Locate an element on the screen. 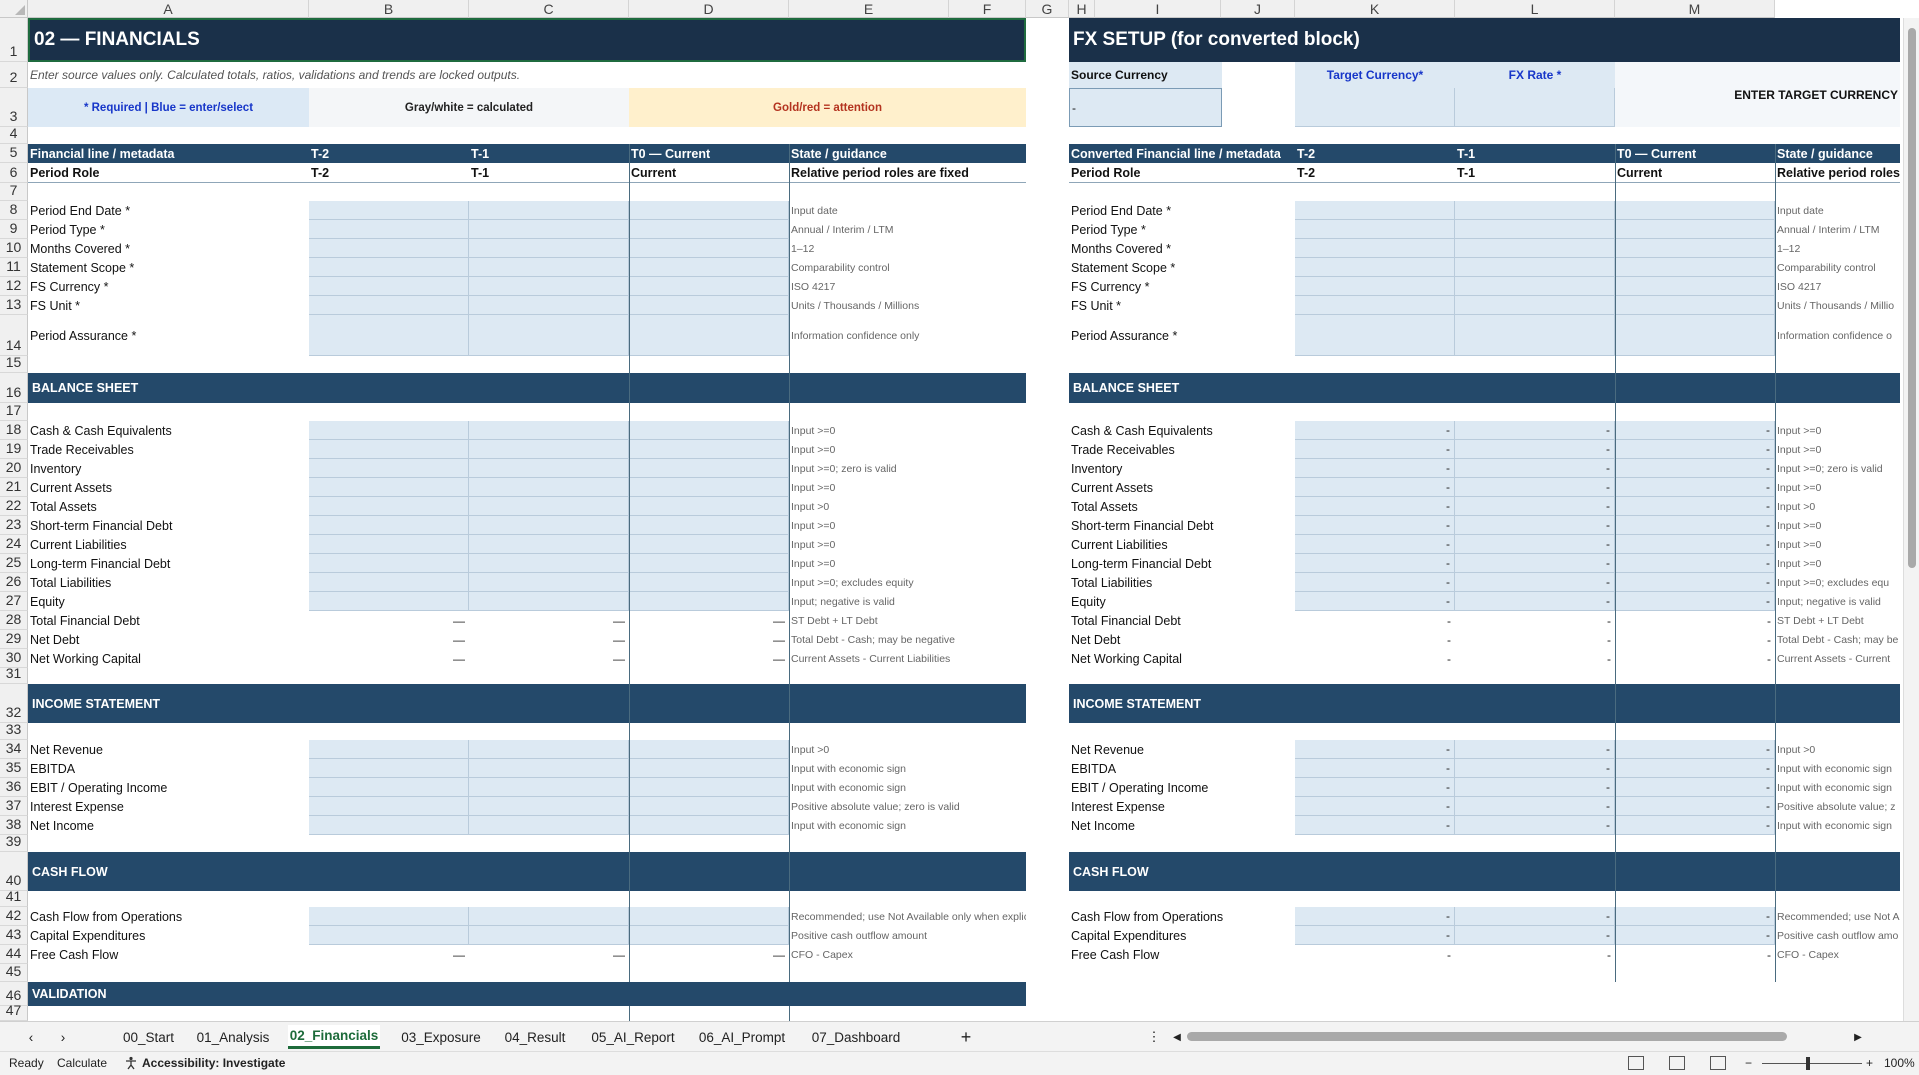  guidance-text: Positive absolute value; z is located at coordinates (1837, 806).